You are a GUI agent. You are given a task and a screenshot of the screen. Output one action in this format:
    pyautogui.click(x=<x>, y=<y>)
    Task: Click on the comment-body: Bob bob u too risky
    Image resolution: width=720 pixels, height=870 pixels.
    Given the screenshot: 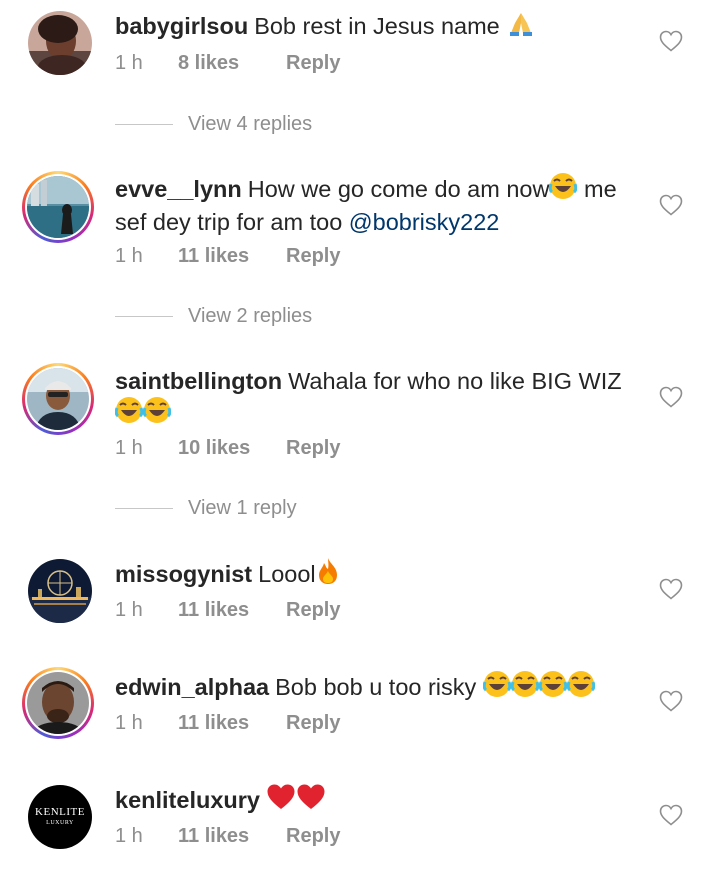 What is the action you would take?
    pyautogui.click(x=376, y=687)
    